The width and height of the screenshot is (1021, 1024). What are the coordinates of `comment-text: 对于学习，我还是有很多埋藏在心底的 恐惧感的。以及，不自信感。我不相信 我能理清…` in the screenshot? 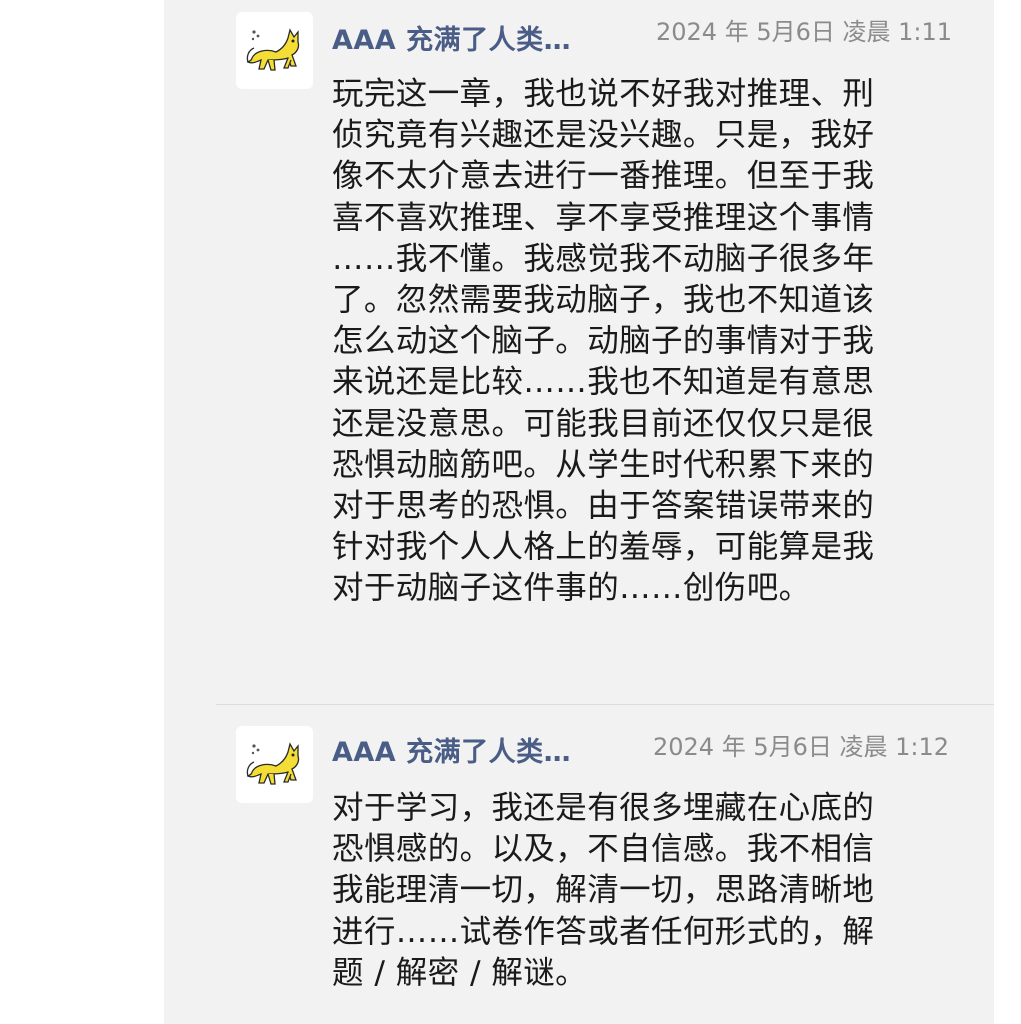 It's located at (603, 890).